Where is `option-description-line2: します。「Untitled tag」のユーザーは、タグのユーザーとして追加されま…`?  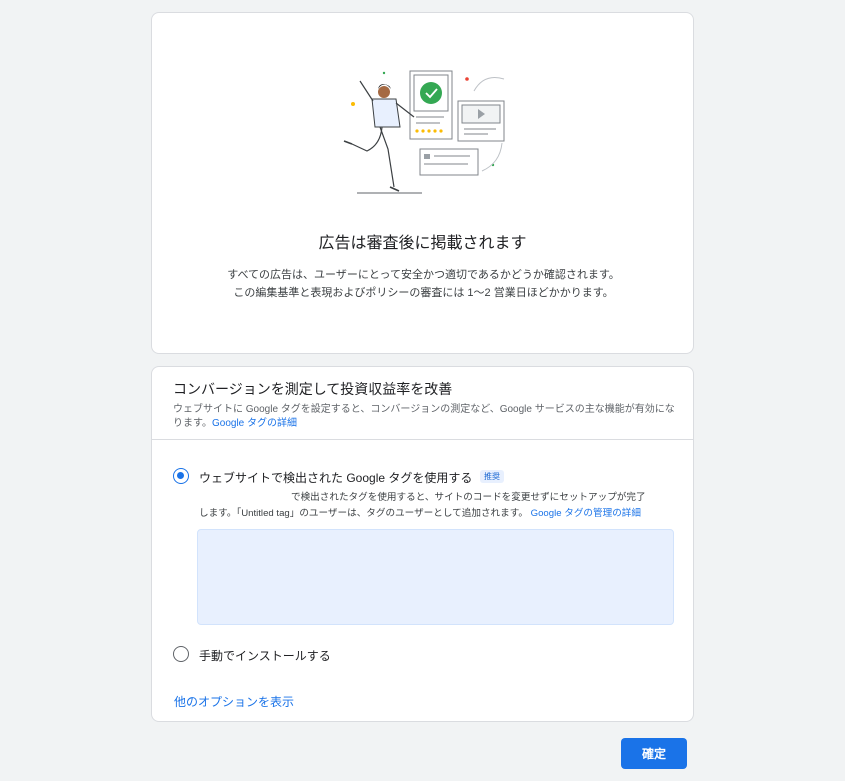 option-description-line2: します。「Untitled tag」のユーザーは、タグのユーザーとして追加されま… is located at coordinates (363, 513).